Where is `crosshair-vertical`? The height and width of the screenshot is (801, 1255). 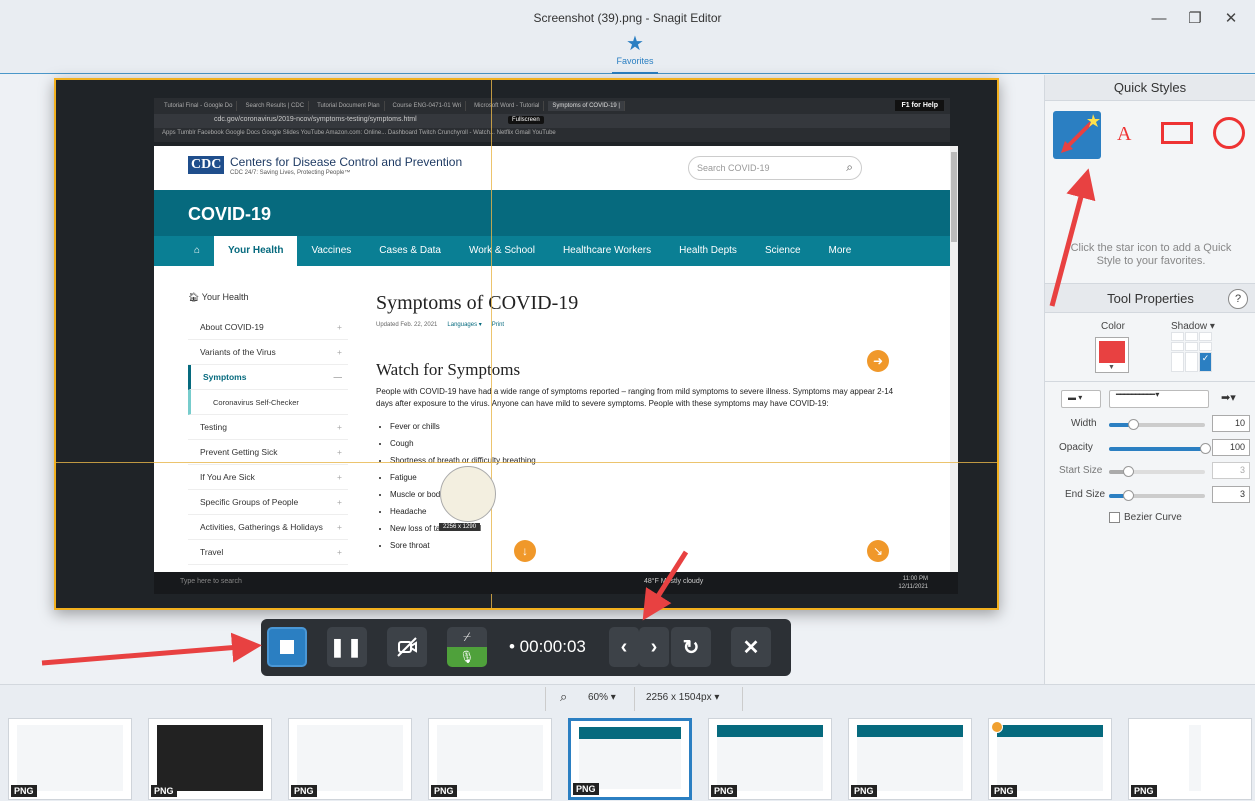
crosshair-vertical is located at coordinates (491, 344).